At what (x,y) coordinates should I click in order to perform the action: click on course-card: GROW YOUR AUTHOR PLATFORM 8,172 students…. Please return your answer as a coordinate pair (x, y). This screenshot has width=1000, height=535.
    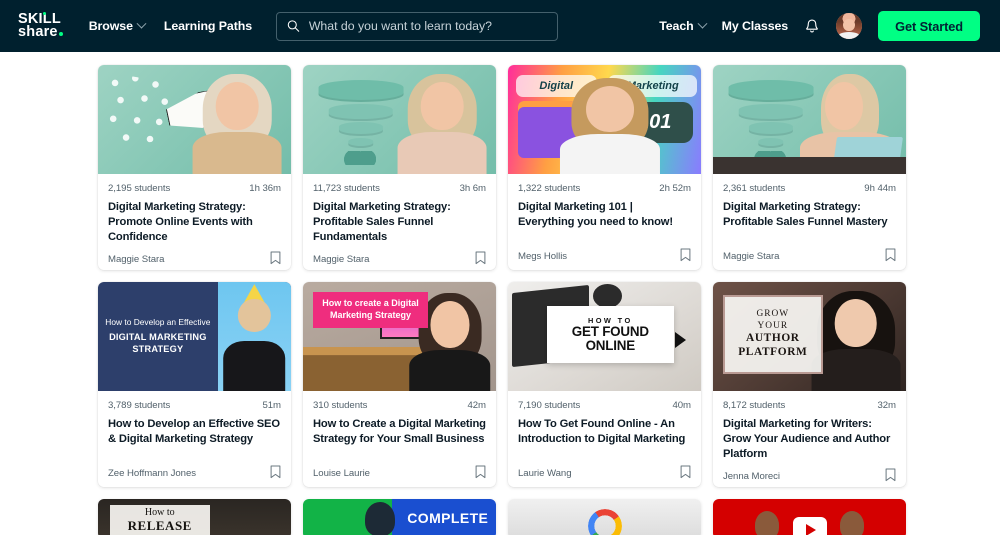
    Looking at the image, I should click on (809, 384).